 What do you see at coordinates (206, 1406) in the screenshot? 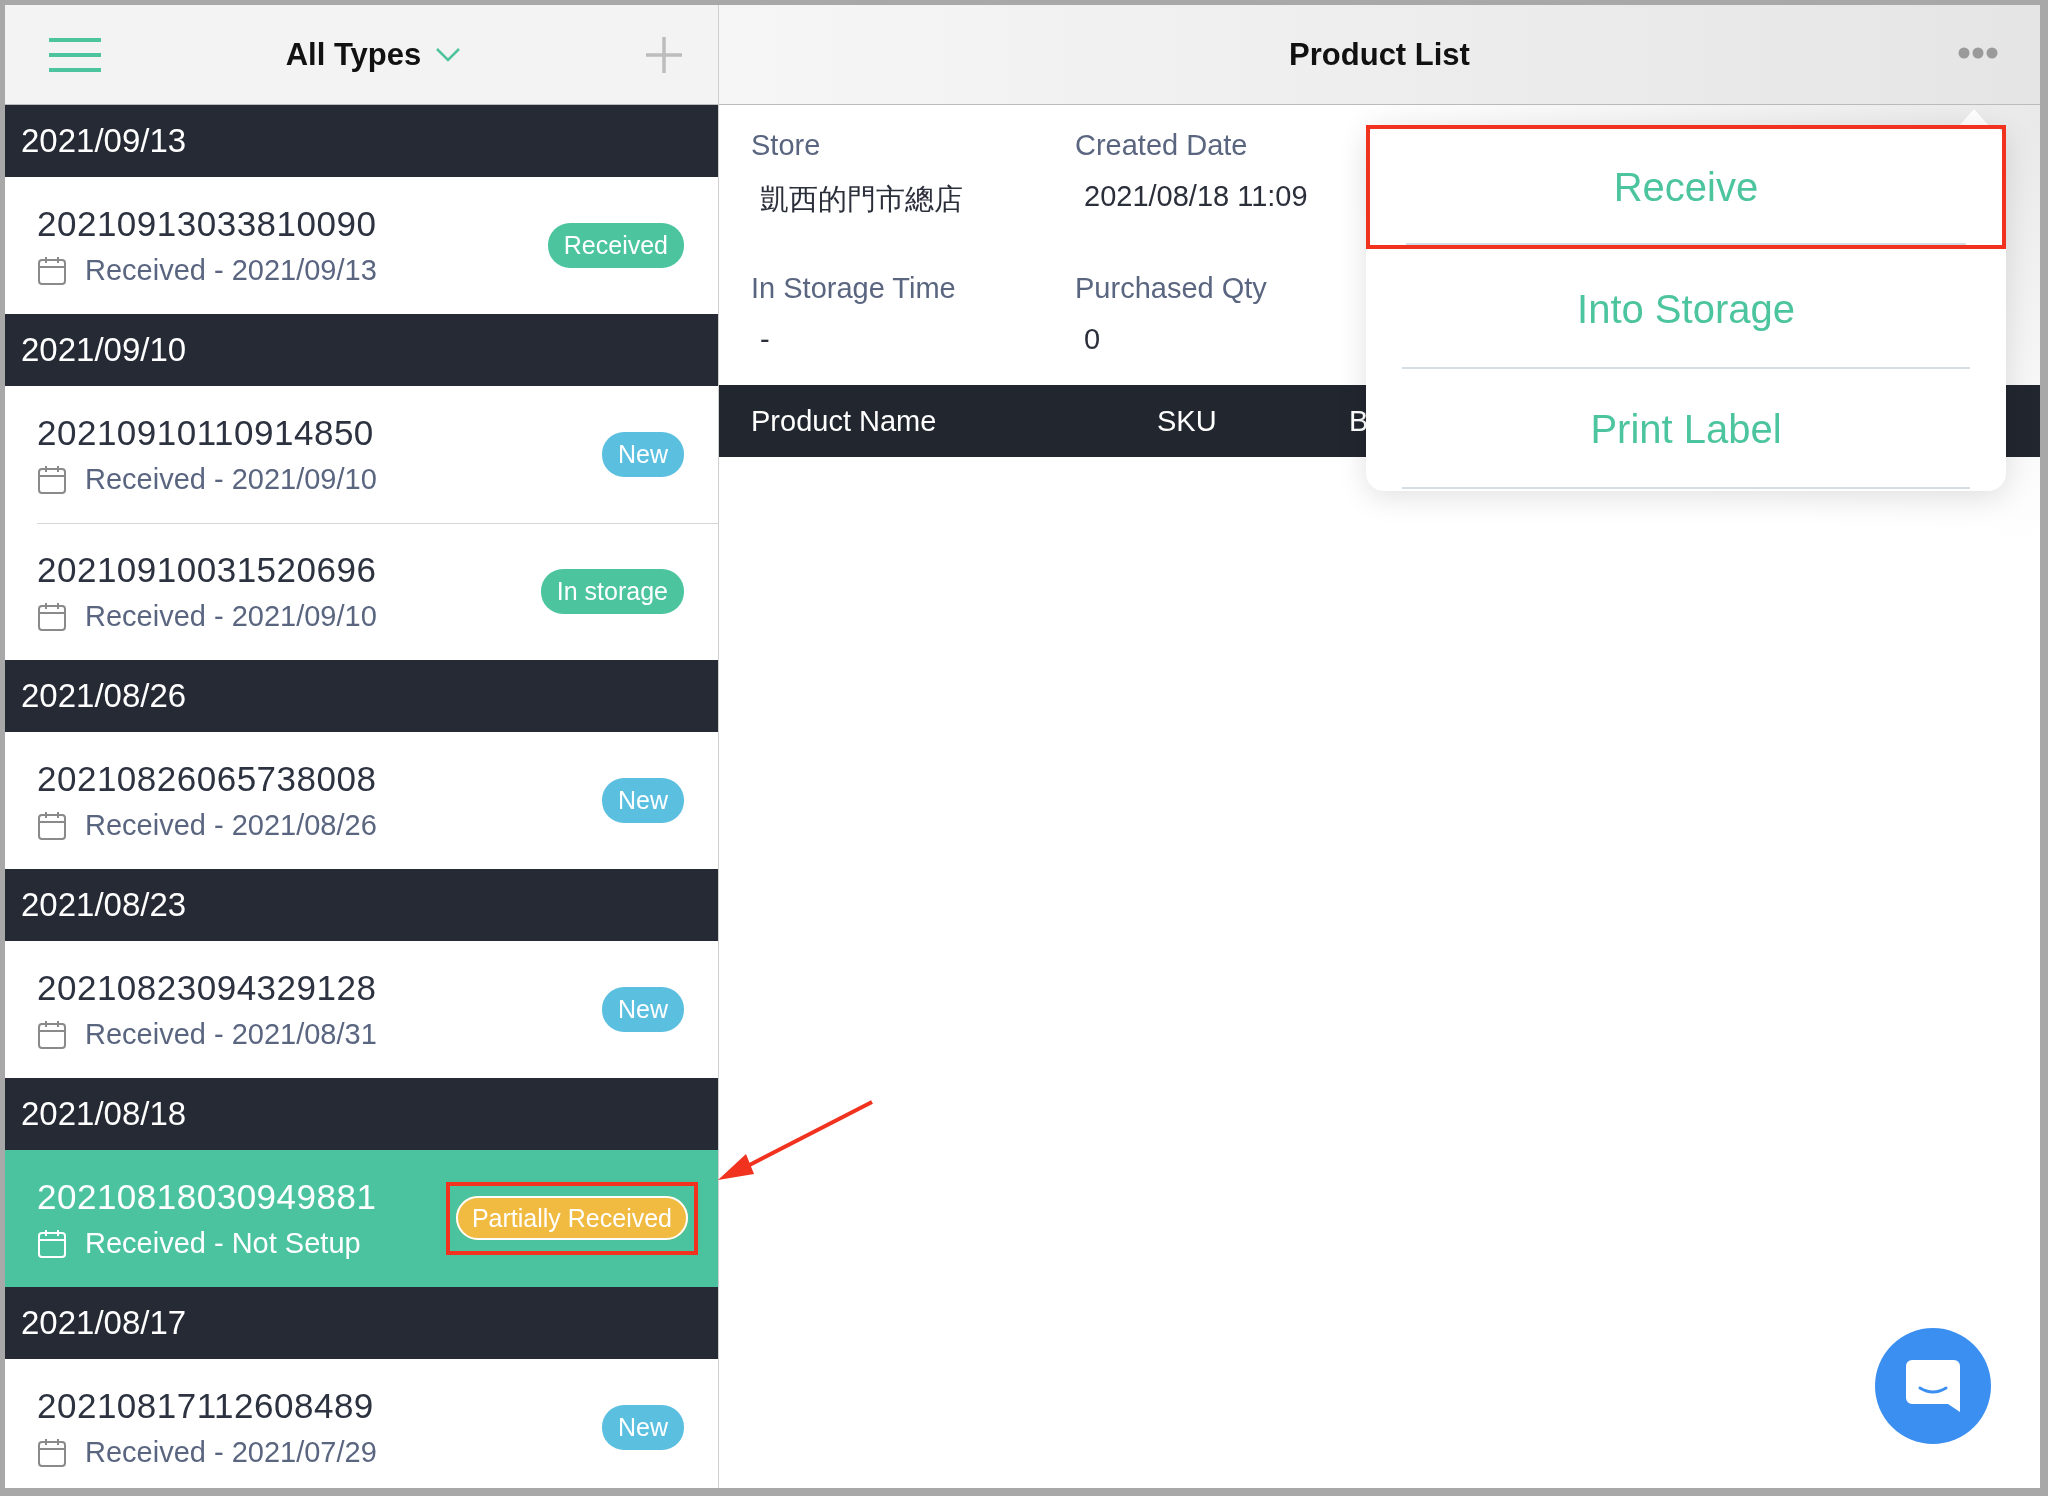
I see `order-number: 20210817112608489` at bounding box center [206, 1406].